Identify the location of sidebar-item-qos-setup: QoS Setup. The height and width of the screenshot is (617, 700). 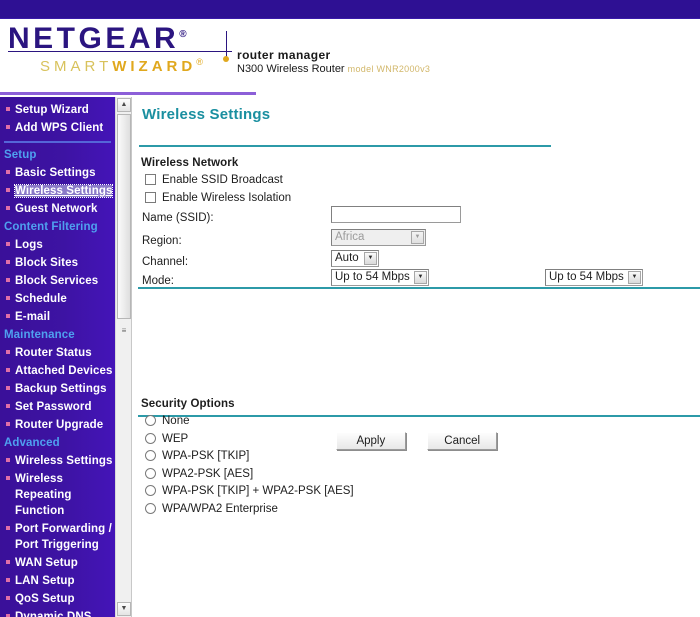
(57, 599).